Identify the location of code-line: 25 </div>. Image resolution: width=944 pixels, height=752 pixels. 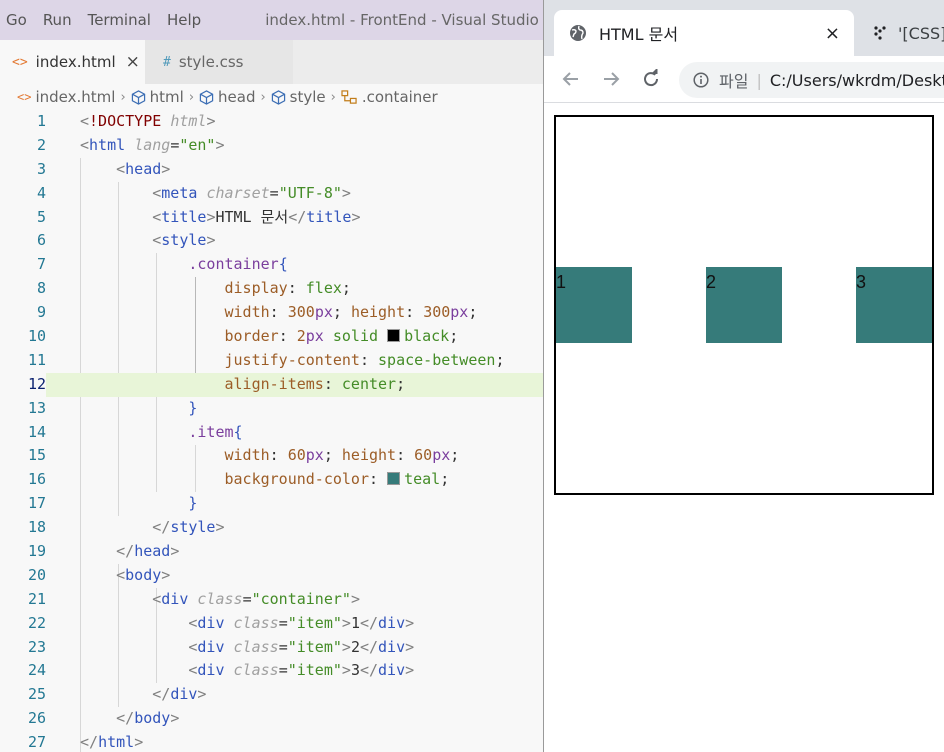
(271, 695).